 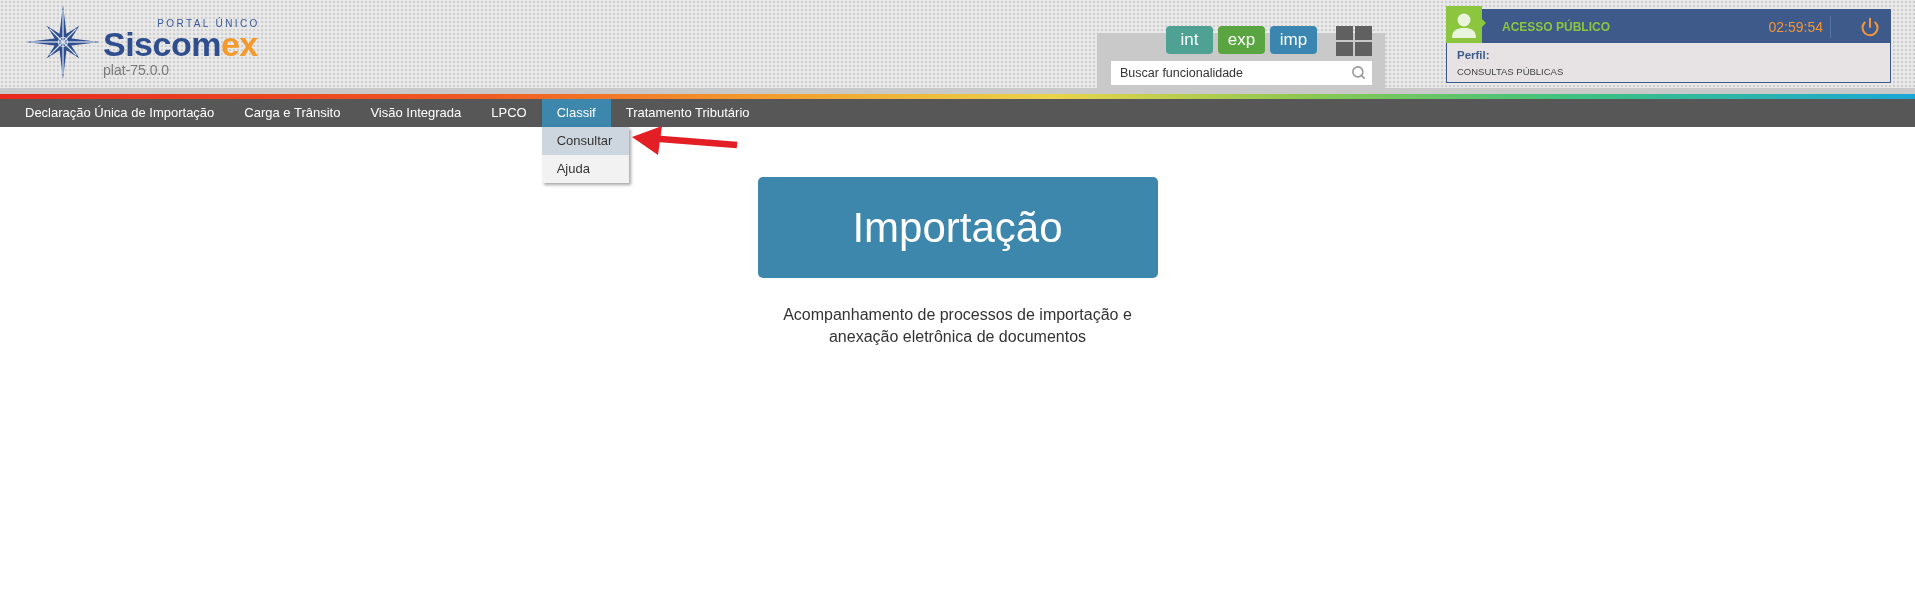 I want to click on user-avatar-icon, so click(x=1466, y=24).